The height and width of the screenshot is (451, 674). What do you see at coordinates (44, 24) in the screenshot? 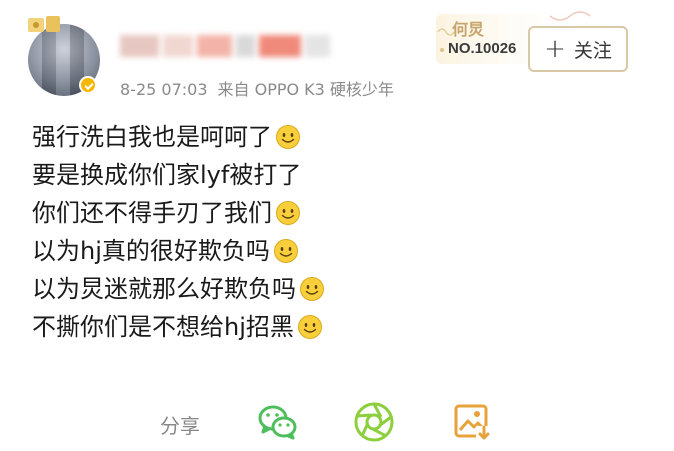
I see `avatar-decoration-icon` at bounding box center [44, 24].